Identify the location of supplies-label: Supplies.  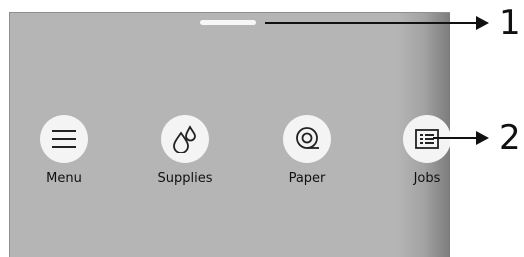
(185, 178).